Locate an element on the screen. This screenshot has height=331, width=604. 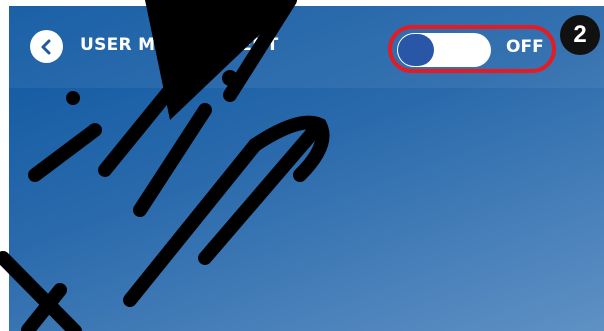
toggle-state-label: OFF is located at coordinates (525, 47).